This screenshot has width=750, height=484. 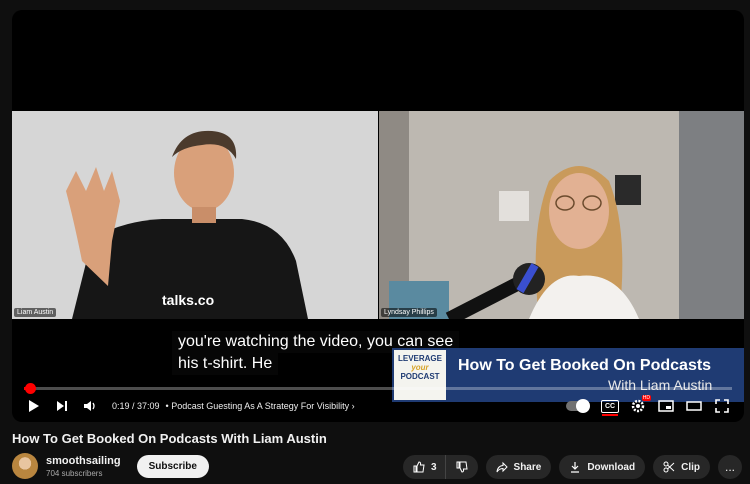 What do you see at coordinates (610, 414) in the screenshot?
I see `cc-active-indicator` at bounding box center [610, 414].